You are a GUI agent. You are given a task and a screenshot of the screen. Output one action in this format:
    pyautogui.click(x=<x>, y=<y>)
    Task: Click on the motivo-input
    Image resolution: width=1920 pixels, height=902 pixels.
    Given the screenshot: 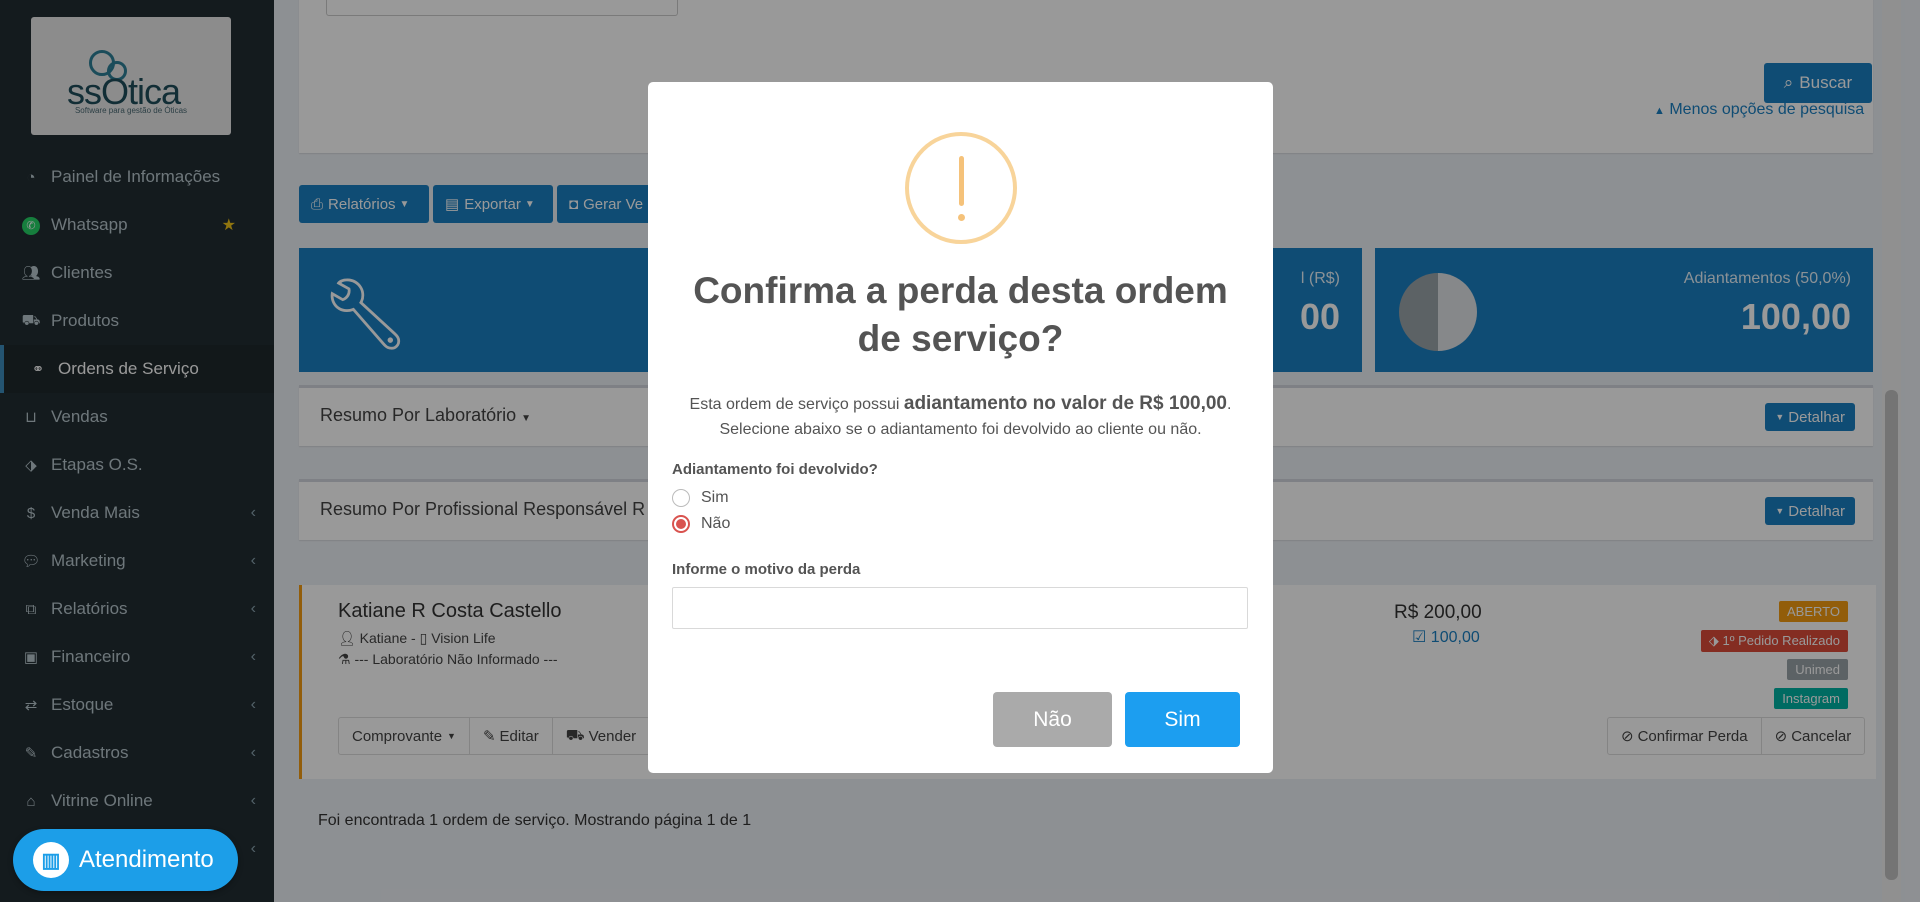 What is the action you would take?
    pyautogui.click(x=960, y=608)
    